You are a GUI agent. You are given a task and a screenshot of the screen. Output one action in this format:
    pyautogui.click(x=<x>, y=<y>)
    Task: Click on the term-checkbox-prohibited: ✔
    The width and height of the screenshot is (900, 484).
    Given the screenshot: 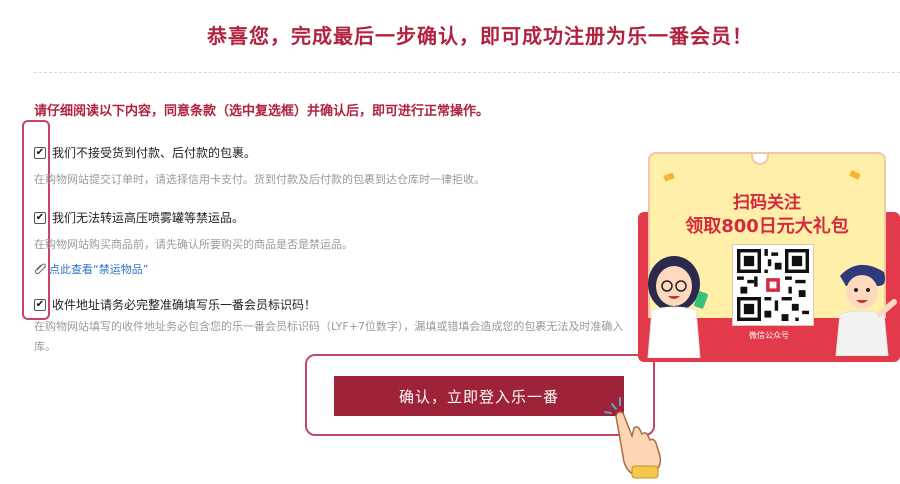 What is the action you would take?
    pyautogui.click(x=40, y=217)
    